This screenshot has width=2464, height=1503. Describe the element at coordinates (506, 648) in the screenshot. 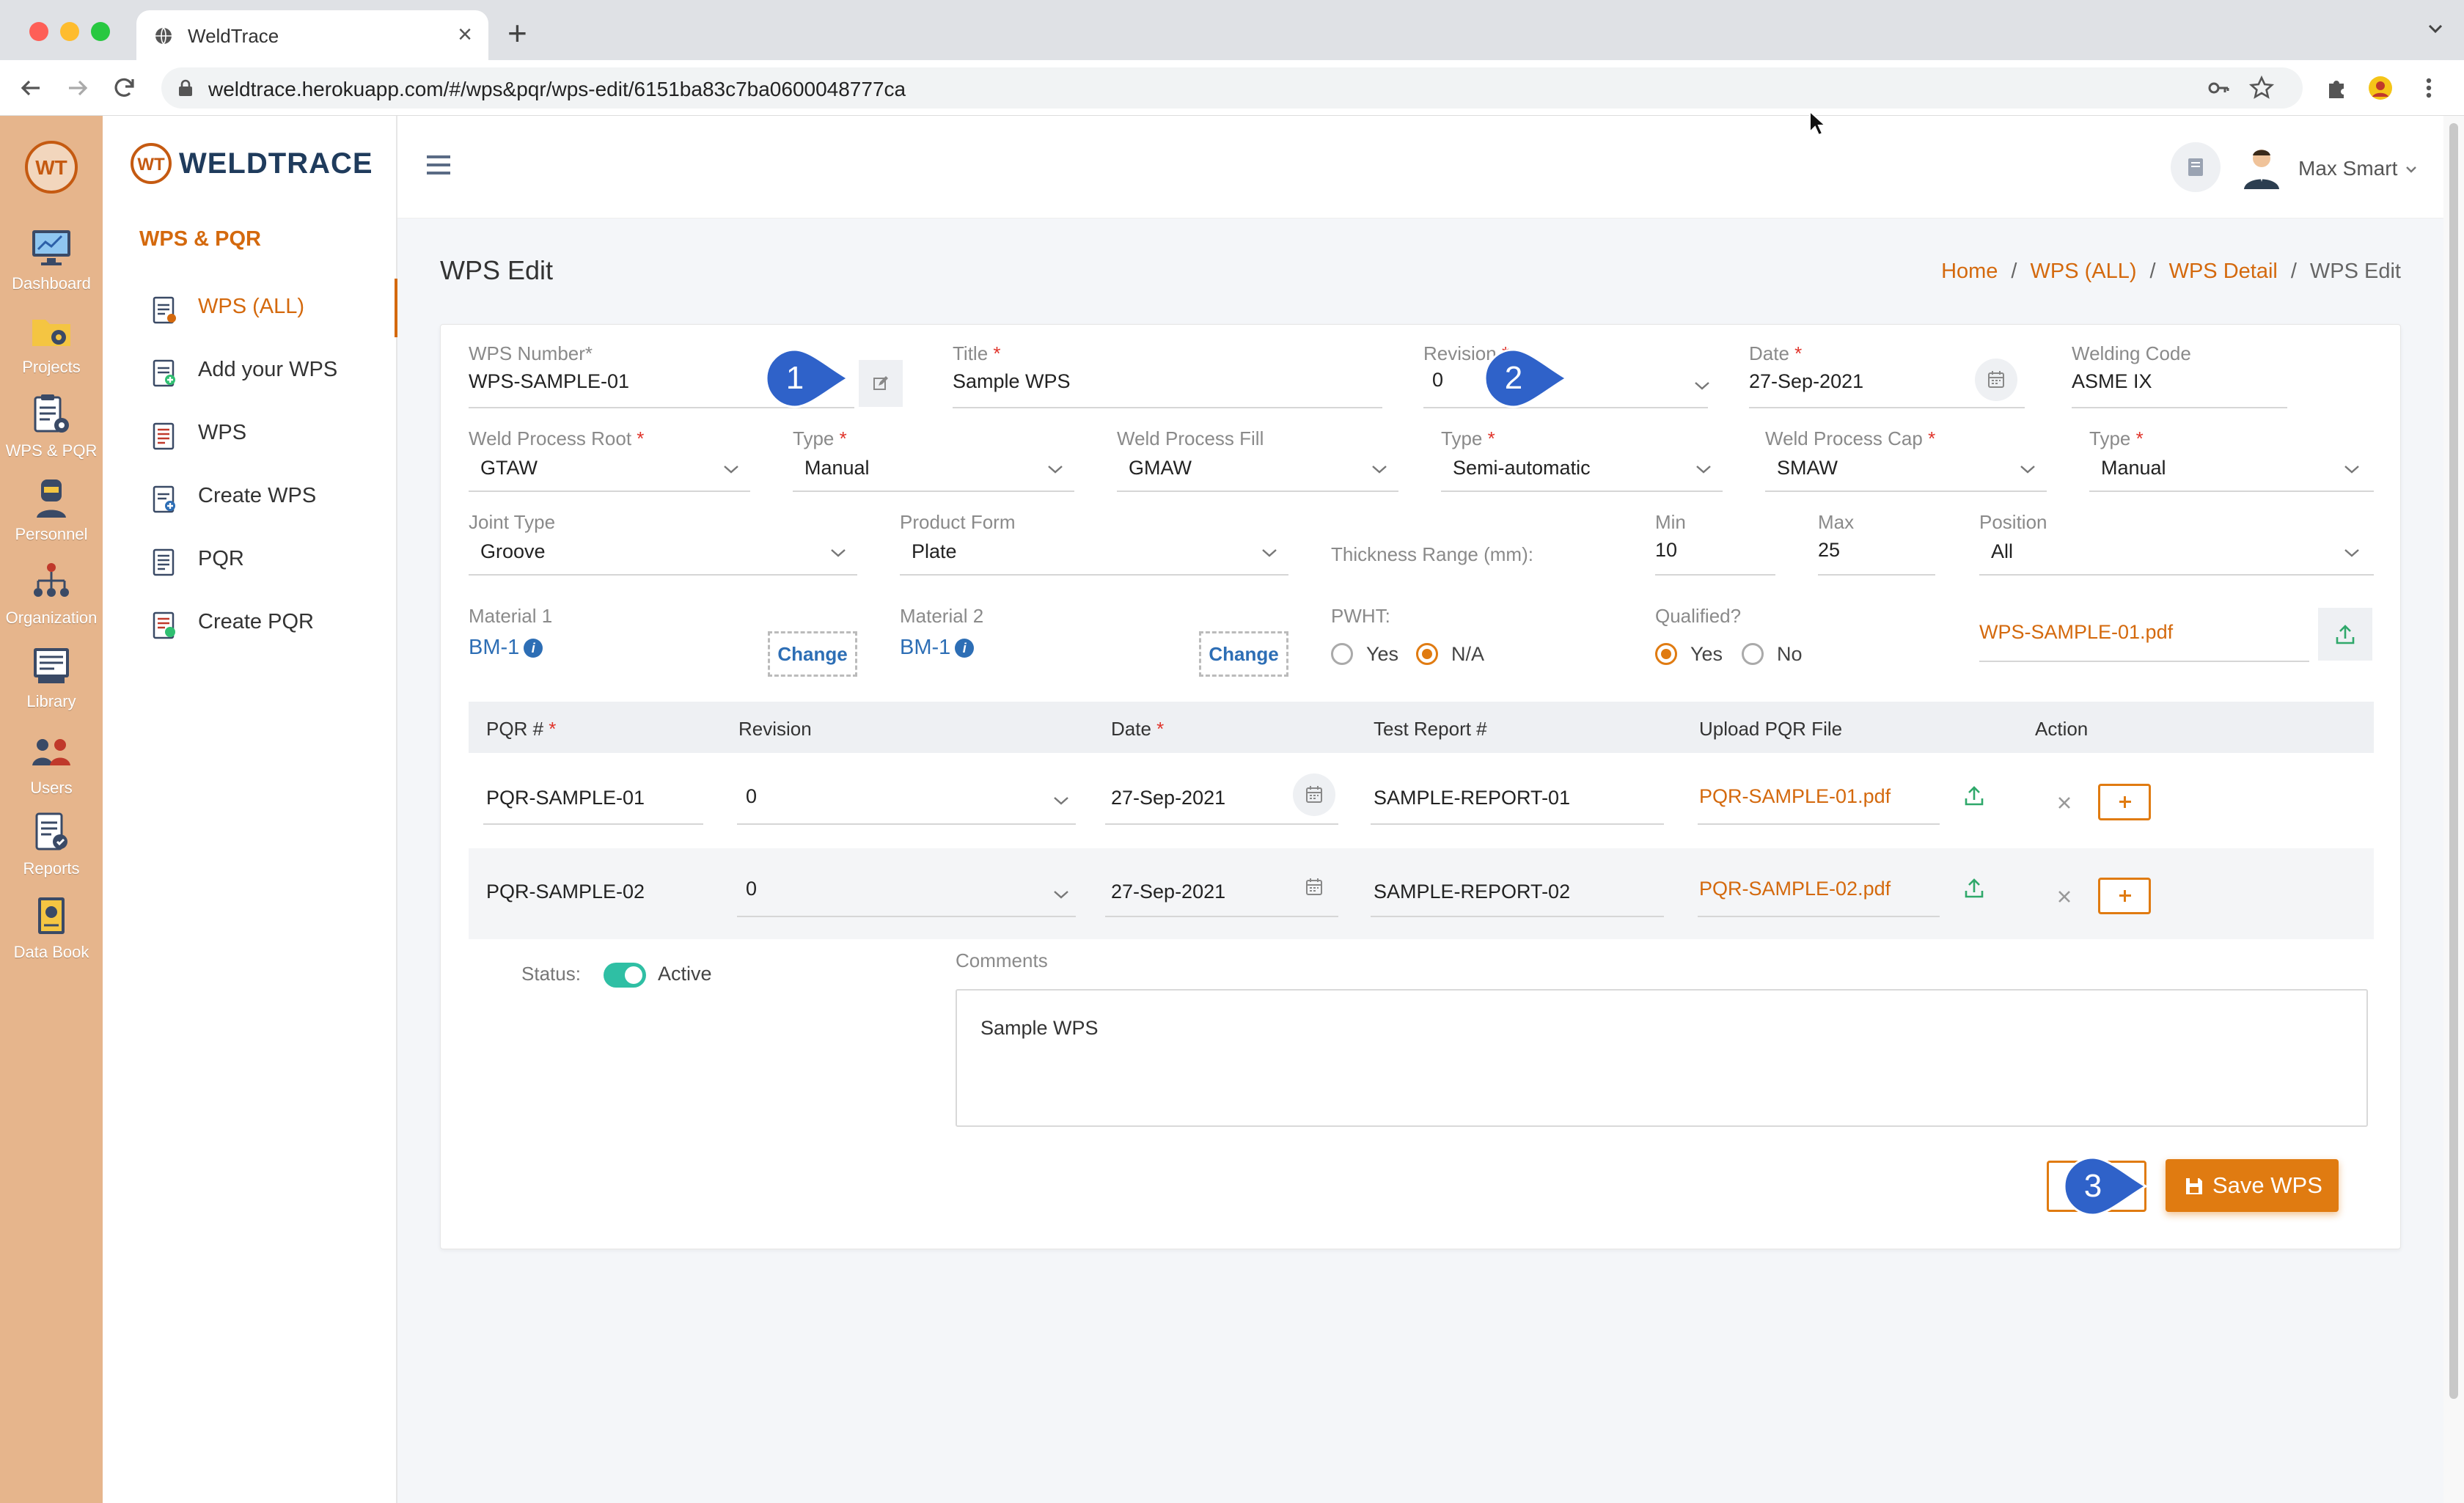

I see `material-1-value: BM-1 i` at that location.